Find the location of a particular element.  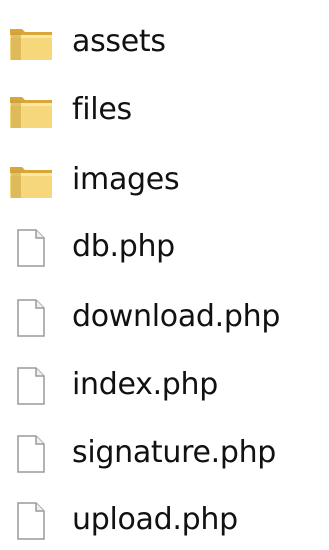

file-item-upload-php: upload.php is located at coordinates (164, 519).